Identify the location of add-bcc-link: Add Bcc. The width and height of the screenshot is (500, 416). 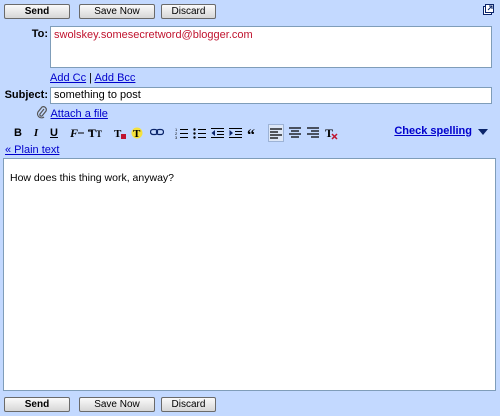
(114, 78).